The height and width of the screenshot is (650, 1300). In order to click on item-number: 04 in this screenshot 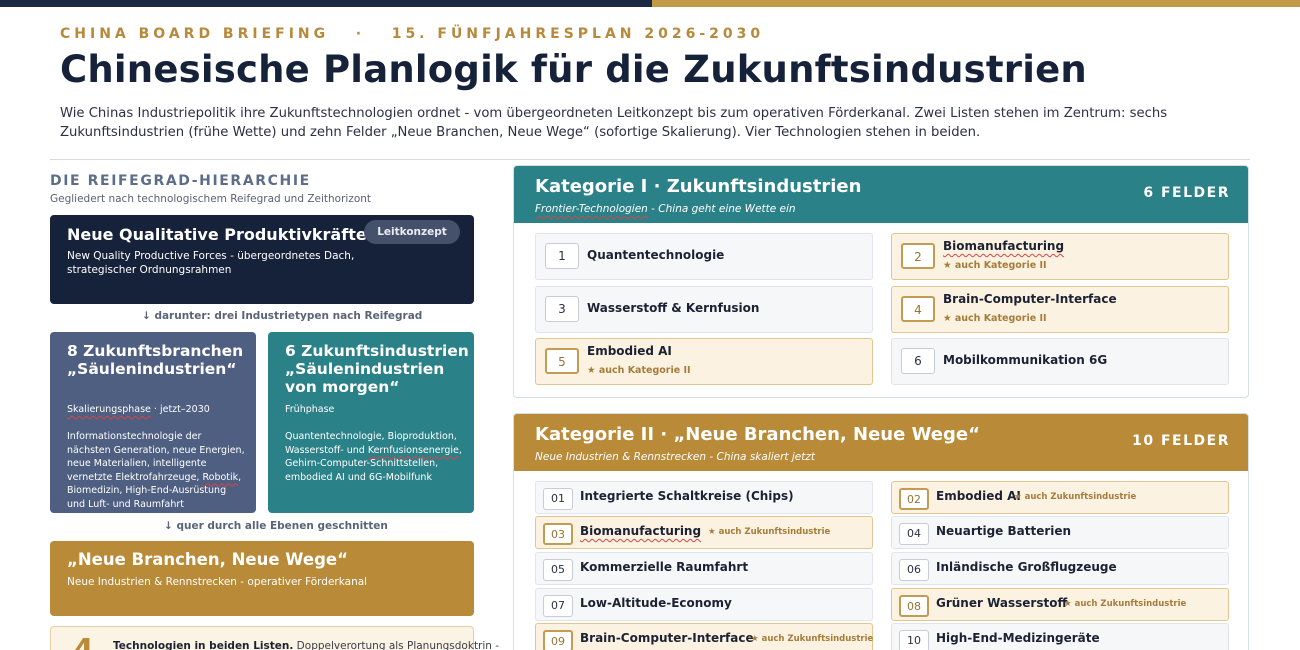, I will do `click(914, 534)`.